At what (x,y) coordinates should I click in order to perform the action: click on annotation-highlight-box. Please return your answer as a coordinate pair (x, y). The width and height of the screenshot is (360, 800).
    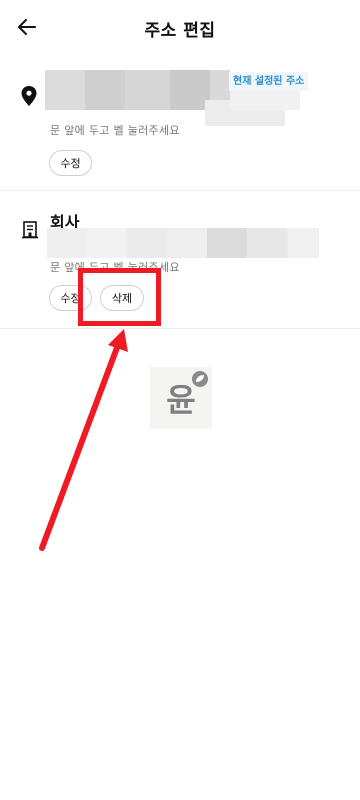
    Looking at the image, I should click on (119, 297).